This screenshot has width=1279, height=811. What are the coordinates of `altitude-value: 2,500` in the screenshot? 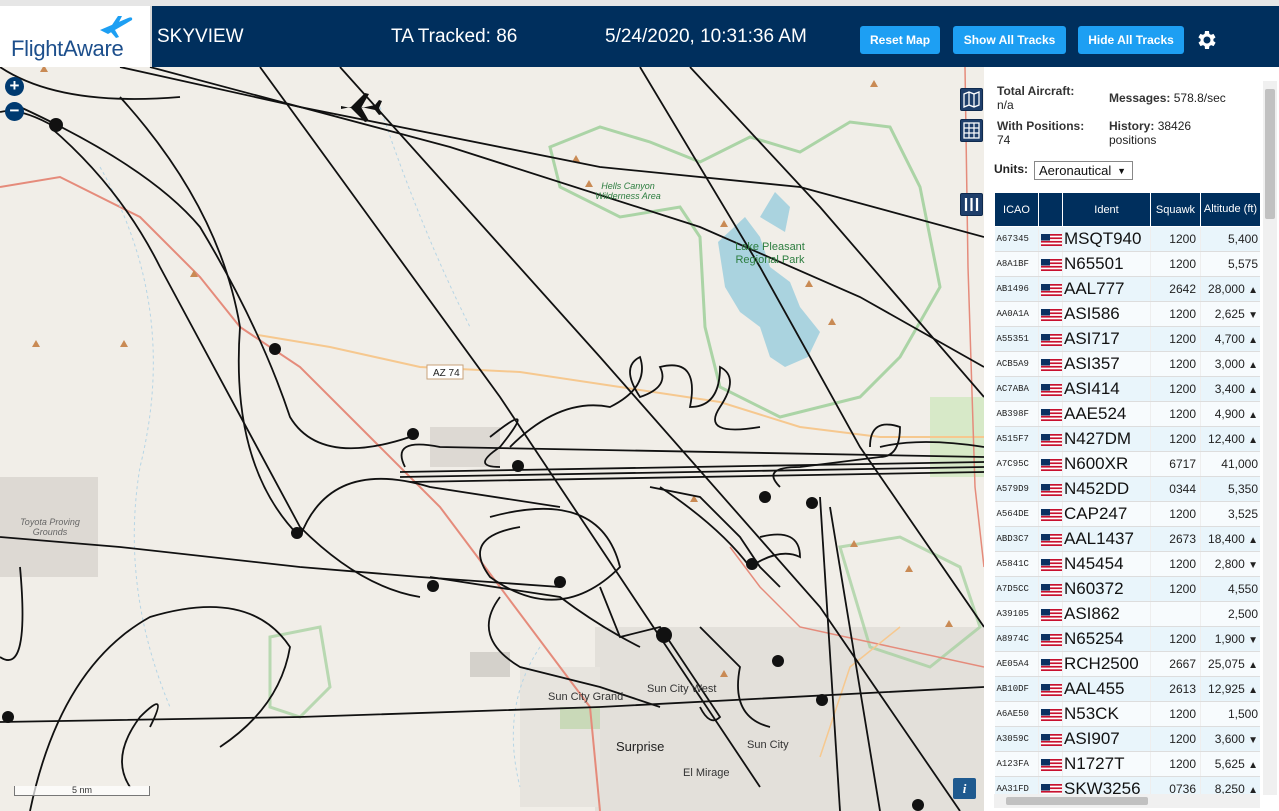 It's located at (1242, 614).